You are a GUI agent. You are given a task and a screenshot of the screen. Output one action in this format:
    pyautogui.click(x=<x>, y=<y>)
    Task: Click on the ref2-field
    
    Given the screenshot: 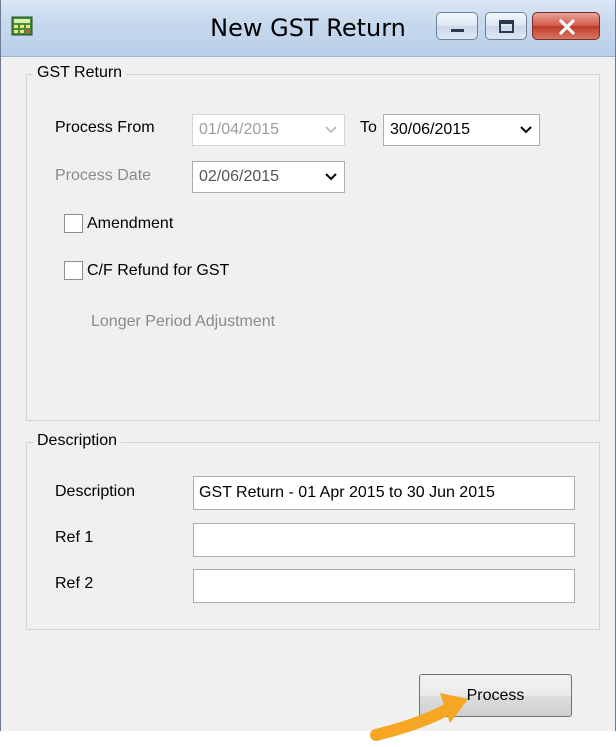 What is the action you would take?
    pyautogui.click(x=384, y=586)
    